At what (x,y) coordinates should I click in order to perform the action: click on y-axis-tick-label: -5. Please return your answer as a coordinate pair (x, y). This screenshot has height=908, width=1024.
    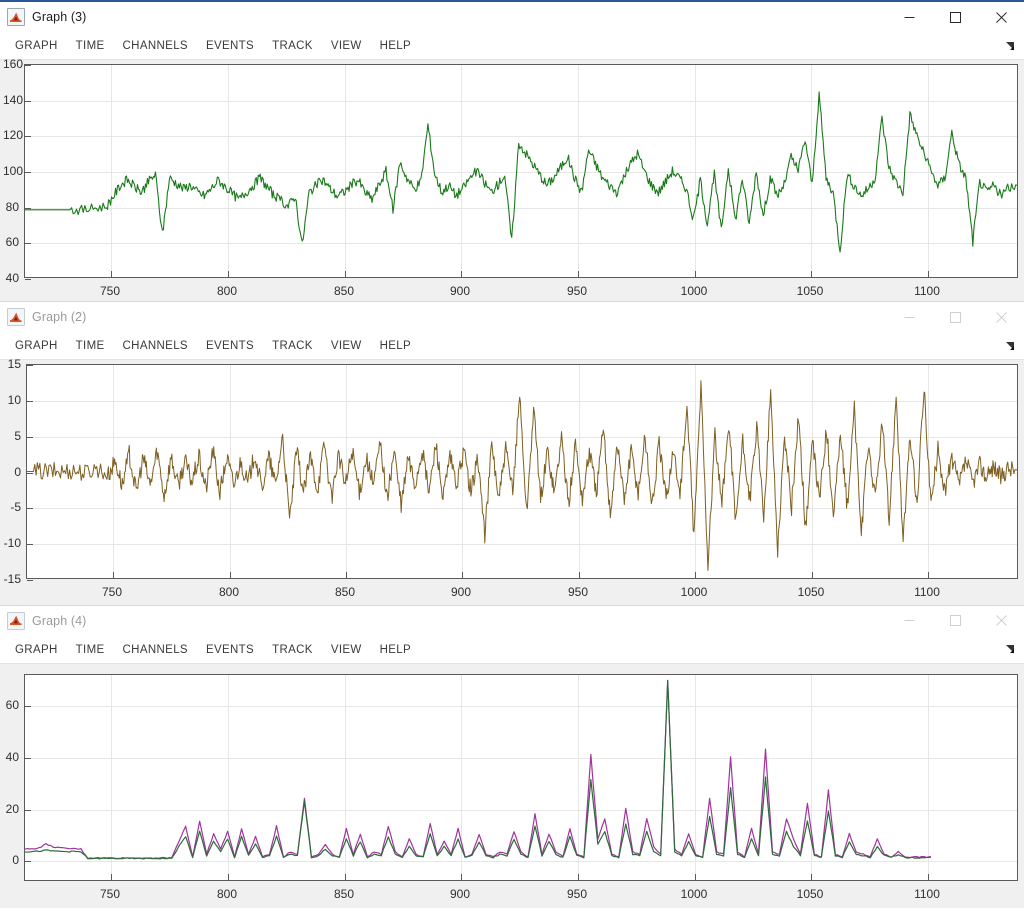
    Looking at the image, I should click on (15, 507).